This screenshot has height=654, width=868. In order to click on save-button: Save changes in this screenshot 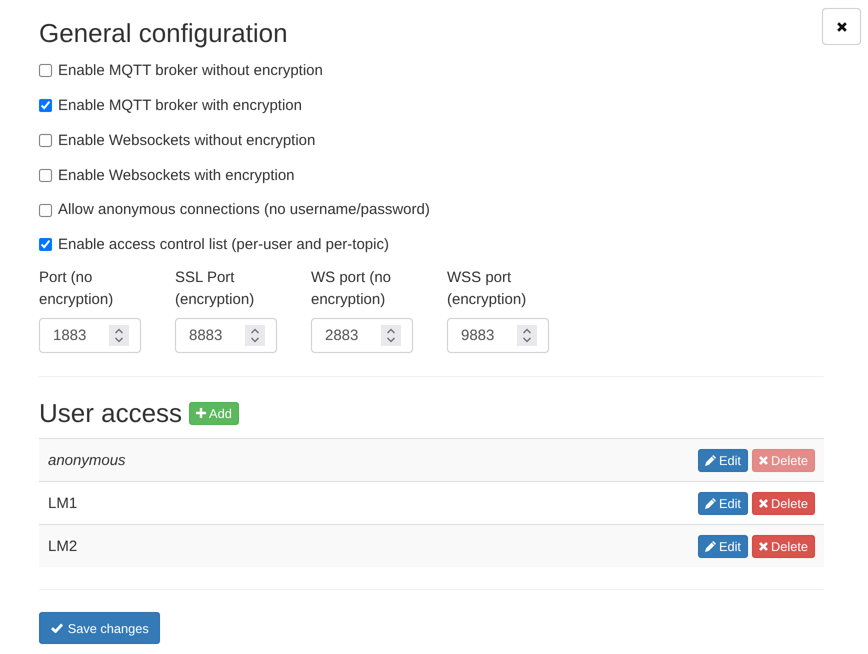, I will do `click(99, 628)`.